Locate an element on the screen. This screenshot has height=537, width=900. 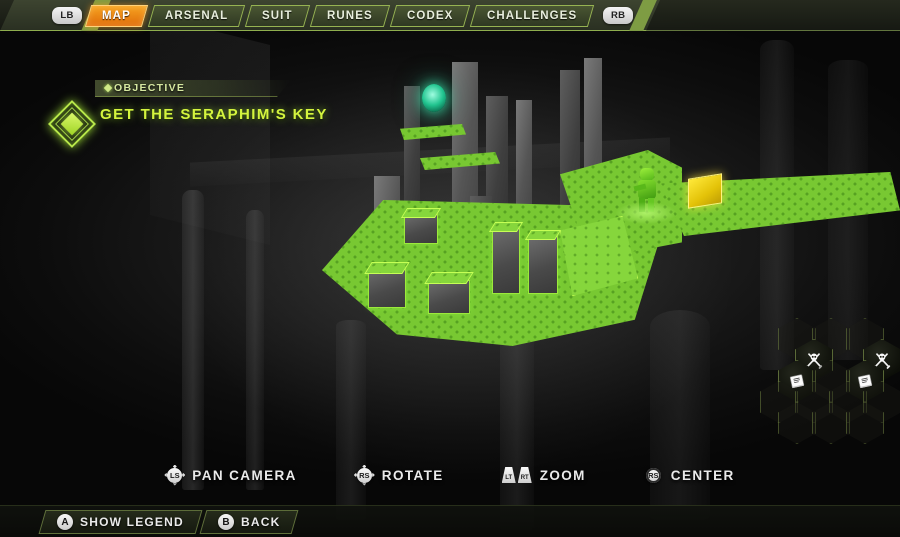
tab-challenges-label: CHALLENGES is located at coordinates (532, 15).